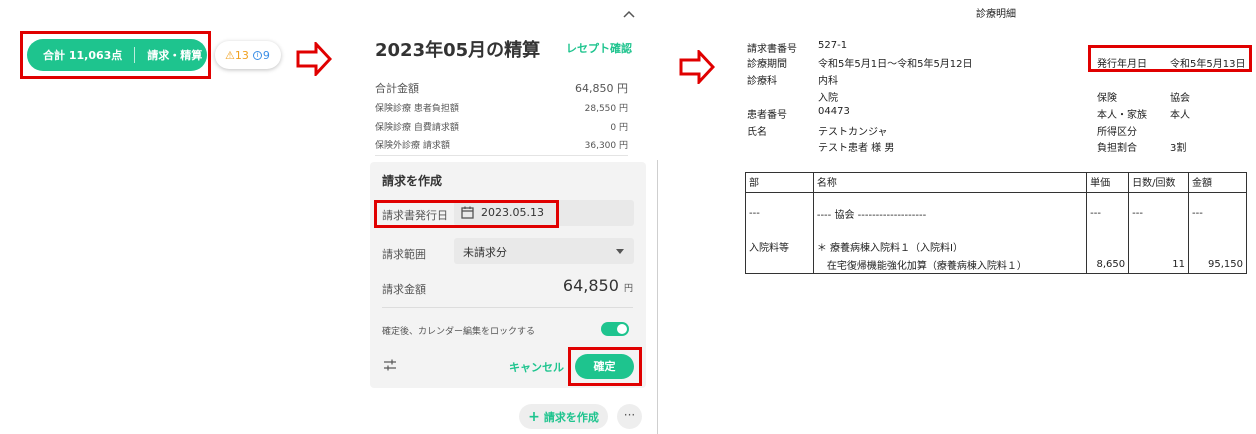  Describe the element at coordinates (507, 307) in the screenshot. I see `form-divider` at that location.